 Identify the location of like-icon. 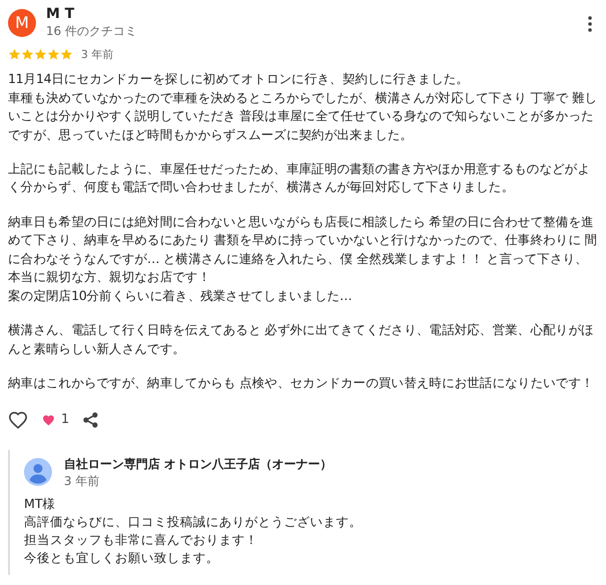
(18, 419).